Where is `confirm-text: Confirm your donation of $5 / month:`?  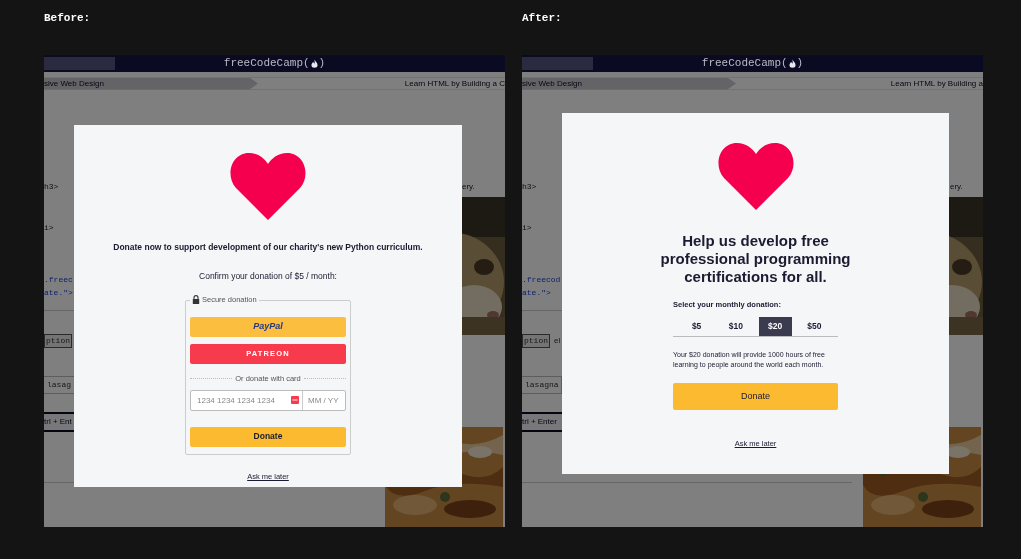 confirm-text: Confirm your donation of $5 / month: is located at coordinates (268, 276).